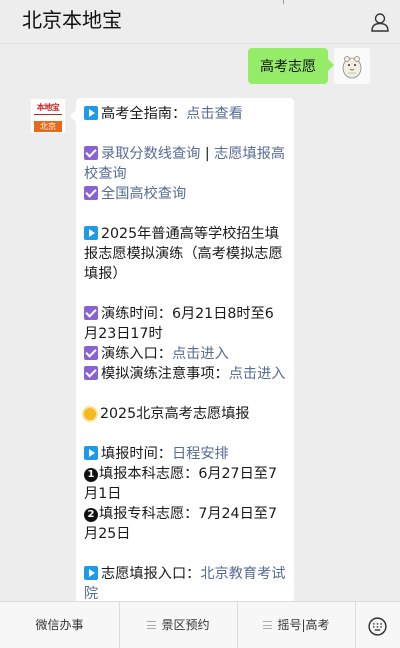 This screenshot has width=400, height=648. I want to click on section-title-line: 2025北京高考志愿填报, so click(185, 414).